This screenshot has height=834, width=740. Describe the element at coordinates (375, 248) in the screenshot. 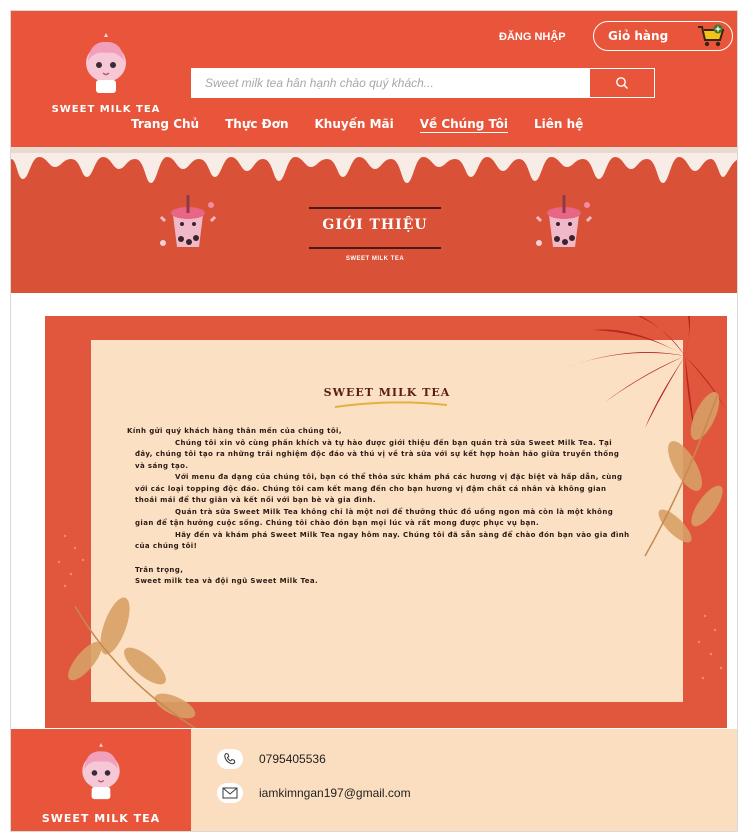

I see `title-rule-bottom` at that location.